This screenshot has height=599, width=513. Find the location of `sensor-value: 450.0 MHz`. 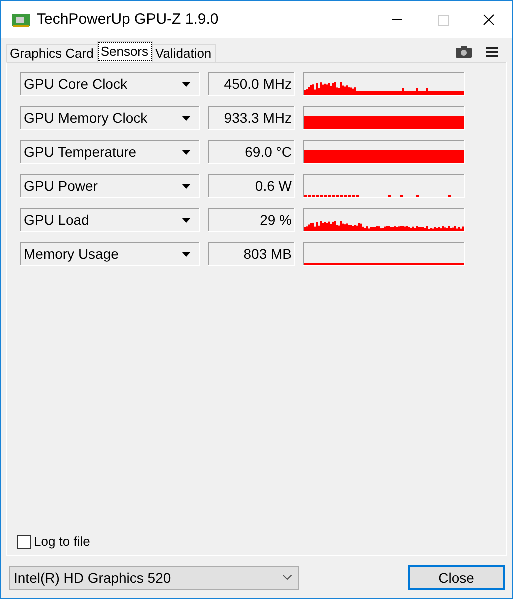

sensor-value: 450.0 MHz is located at coordinates (251, 84).